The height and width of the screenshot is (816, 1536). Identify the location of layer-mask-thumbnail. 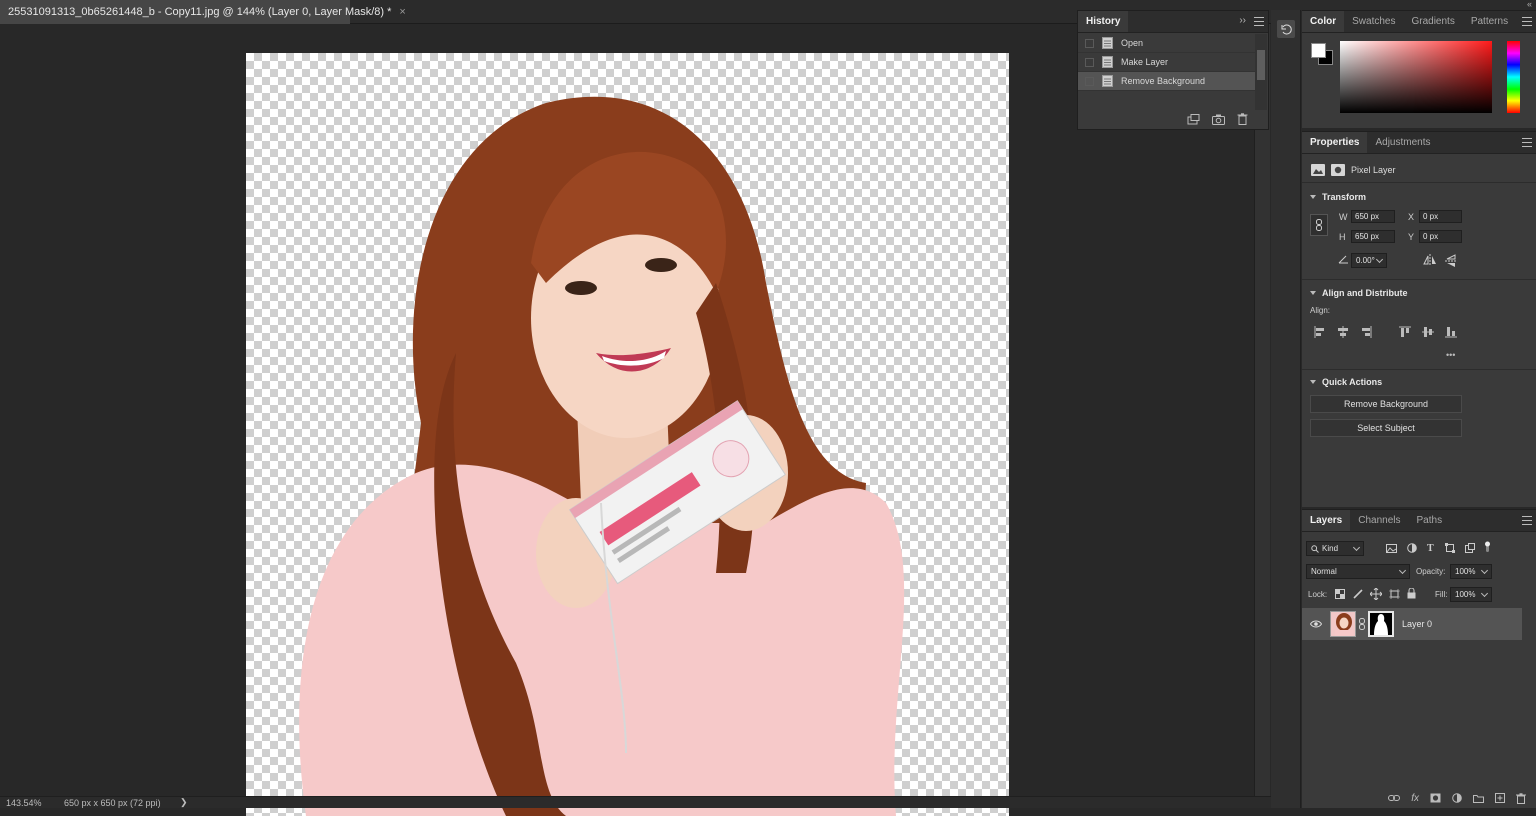
(1381, 624).